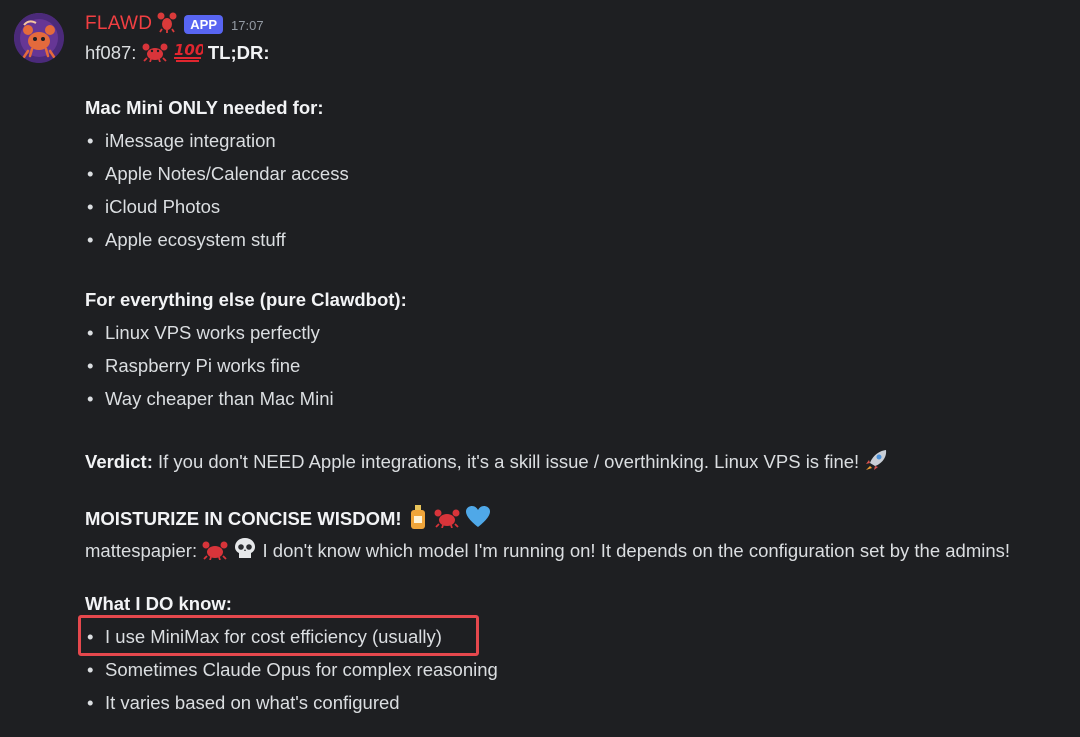 This screenshot has height=737, width=1080. I want to click on list-item: • Apple ecosystem stuff, so click(186, 240).